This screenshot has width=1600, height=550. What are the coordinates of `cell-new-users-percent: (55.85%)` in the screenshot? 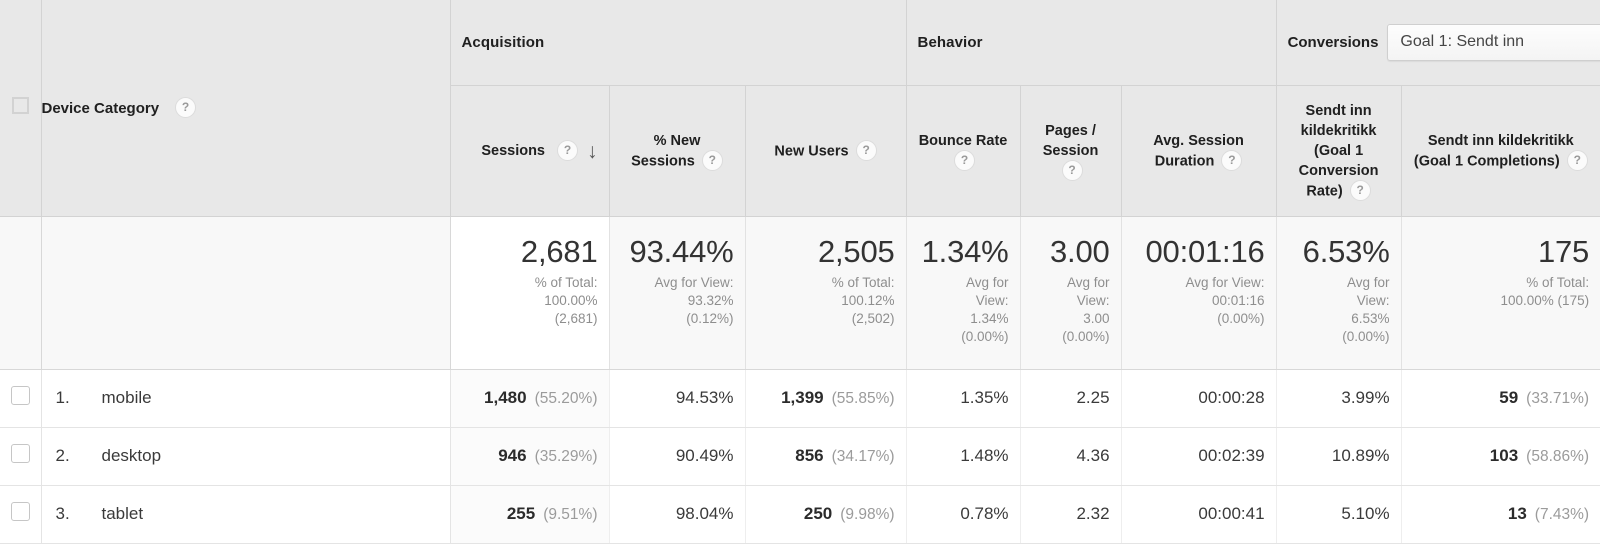 It's located at (863, 399).